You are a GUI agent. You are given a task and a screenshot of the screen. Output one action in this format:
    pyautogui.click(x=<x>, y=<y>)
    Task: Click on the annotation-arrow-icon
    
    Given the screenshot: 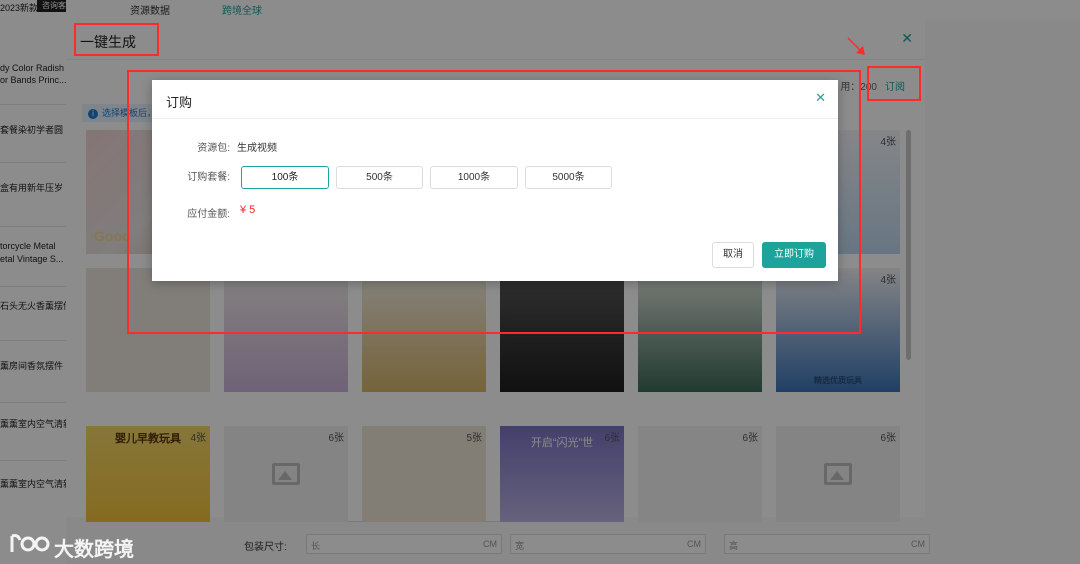 What is the action you would take?
    pyautogui.click(x=856, y=46)
    